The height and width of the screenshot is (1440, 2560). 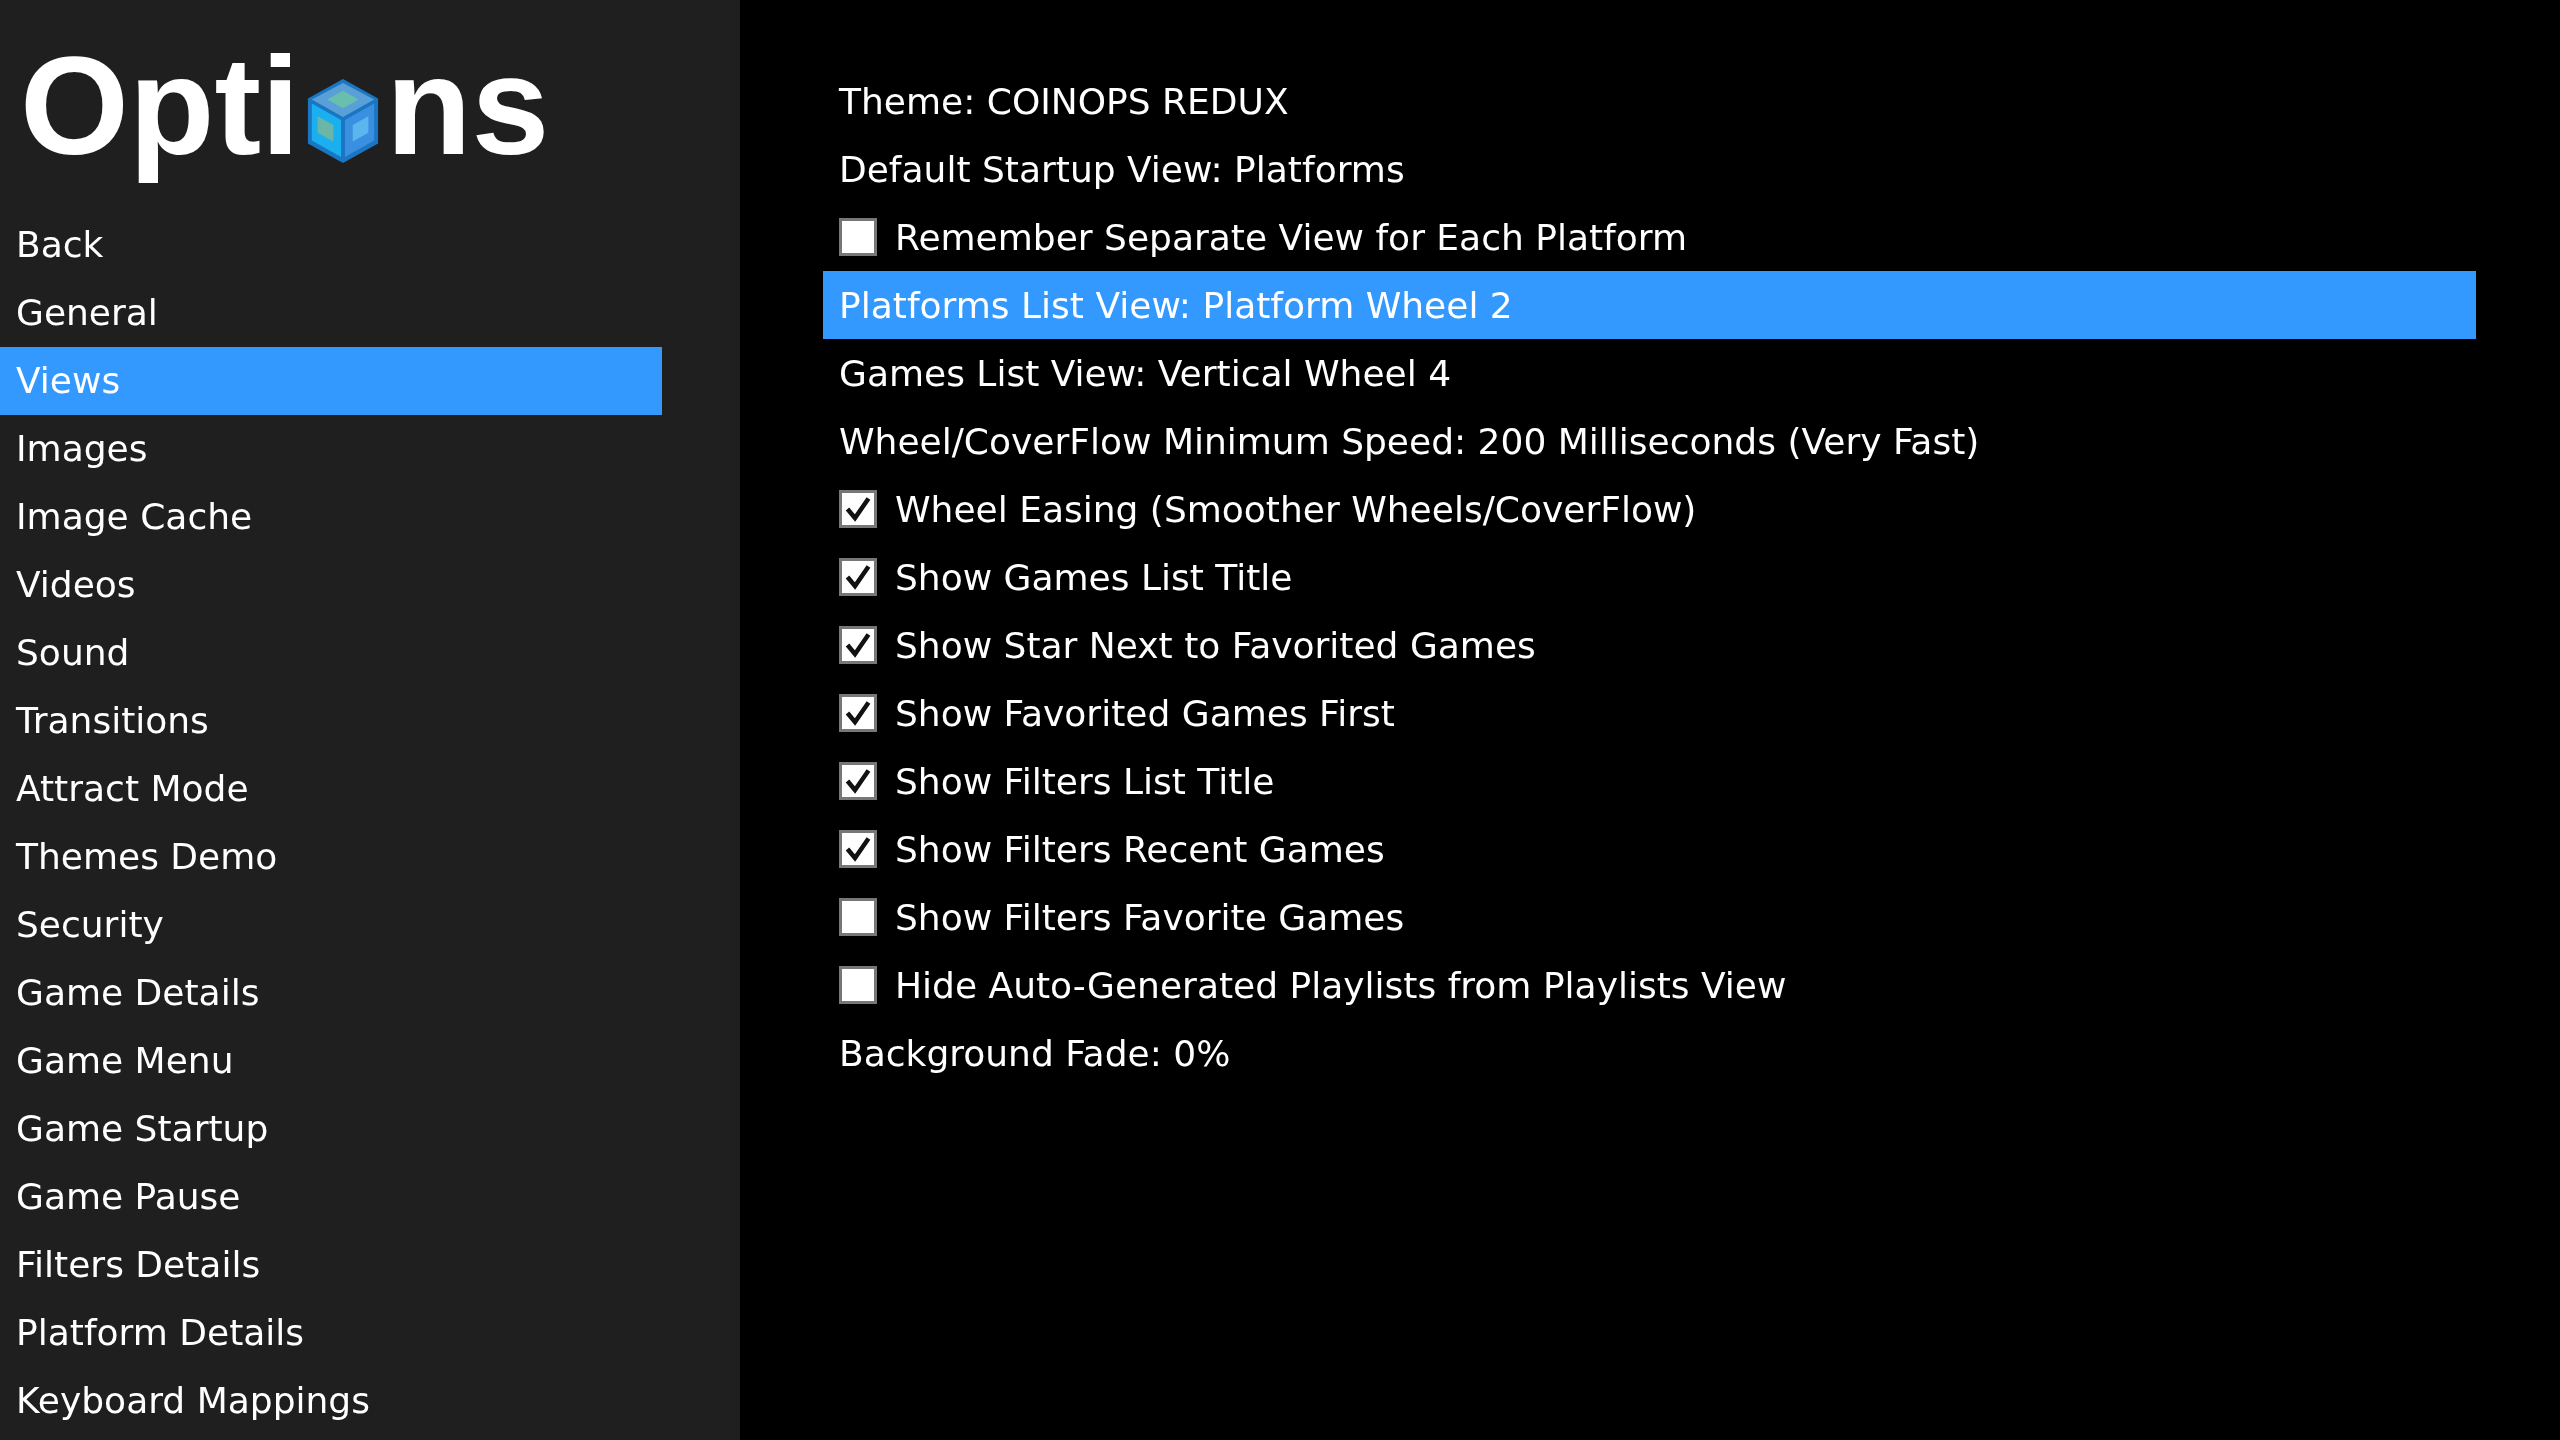 What do you see at coordinates (1649, 781) in the screenshot?
I see `option-row: Show Filters List Title` at bounding box center [1649, 781].